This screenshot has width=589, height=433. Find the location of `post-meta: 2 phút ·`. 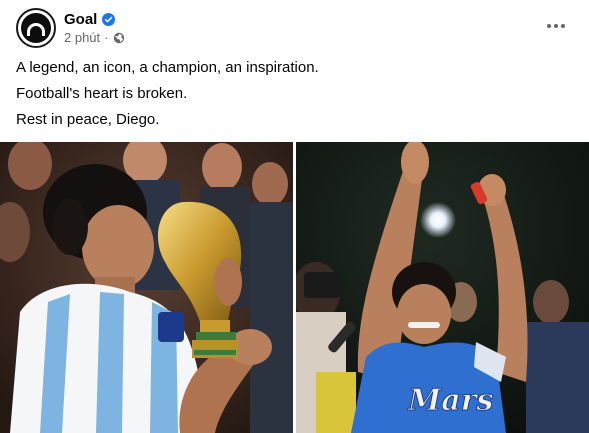

post-meta: 2 phút · is located at coordinates (94, 37).